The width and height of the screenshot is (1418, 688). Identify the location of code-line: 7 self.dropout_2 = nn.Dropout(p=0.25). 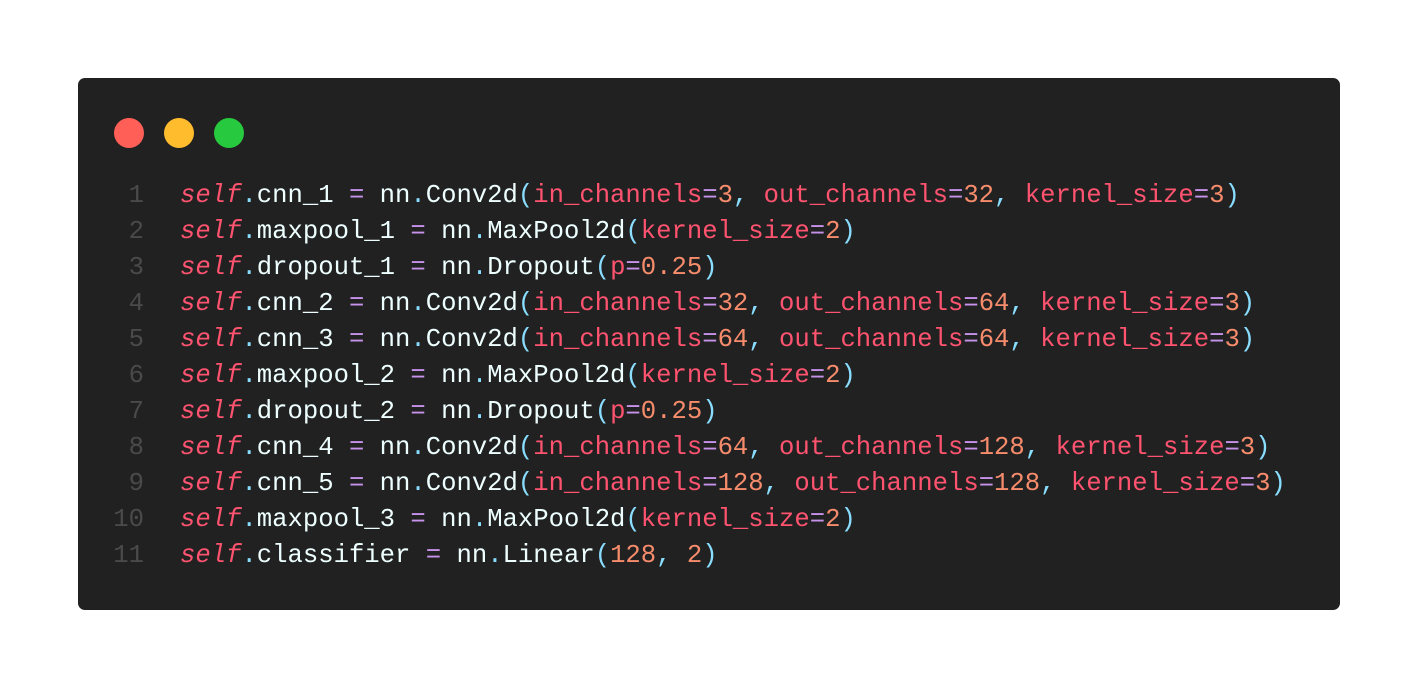
(682, 412).